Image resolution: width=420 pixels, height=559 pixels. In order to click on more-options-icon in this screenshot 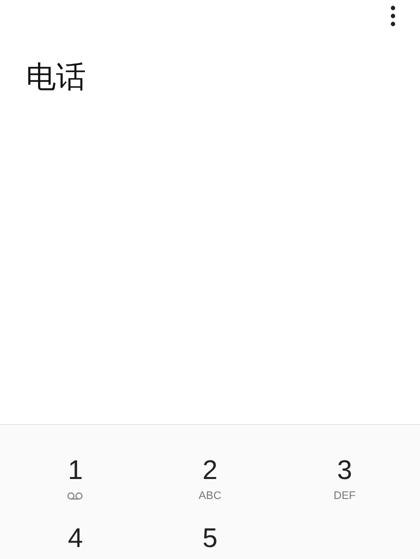, I will do `click(393, 16)`.